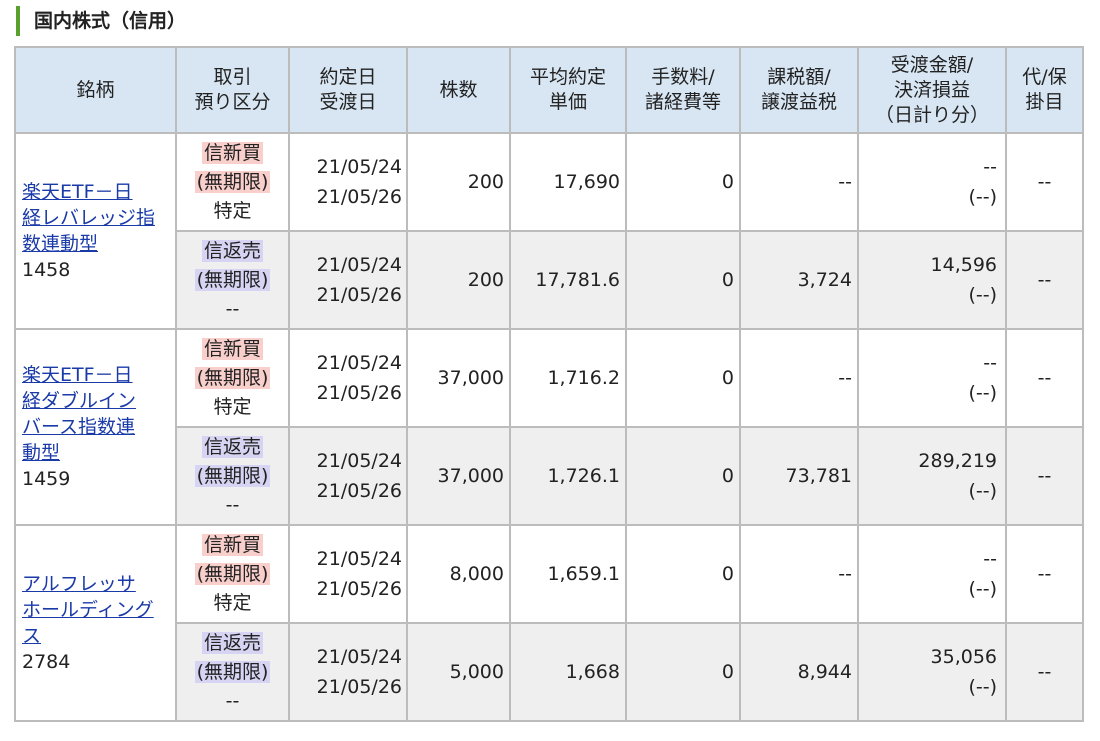  I want to click on security-link: アルフレッサ ホールディングス, so click(98, 610).